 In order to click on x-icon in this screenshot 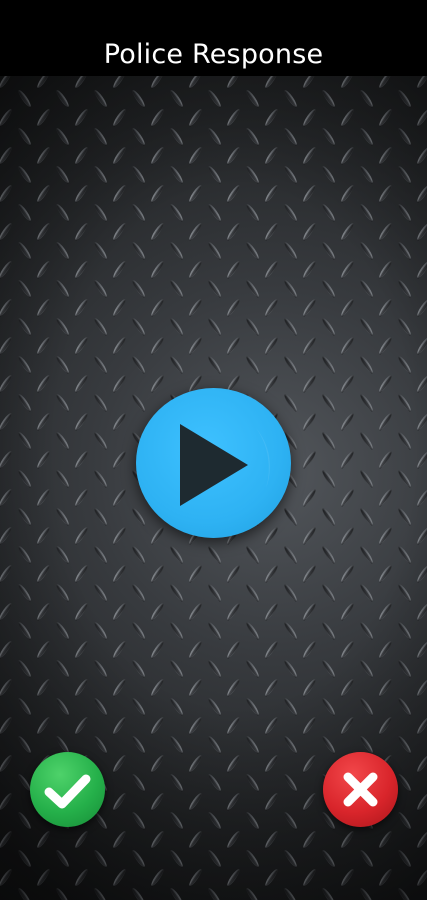, I will do `click(360, 789)`.